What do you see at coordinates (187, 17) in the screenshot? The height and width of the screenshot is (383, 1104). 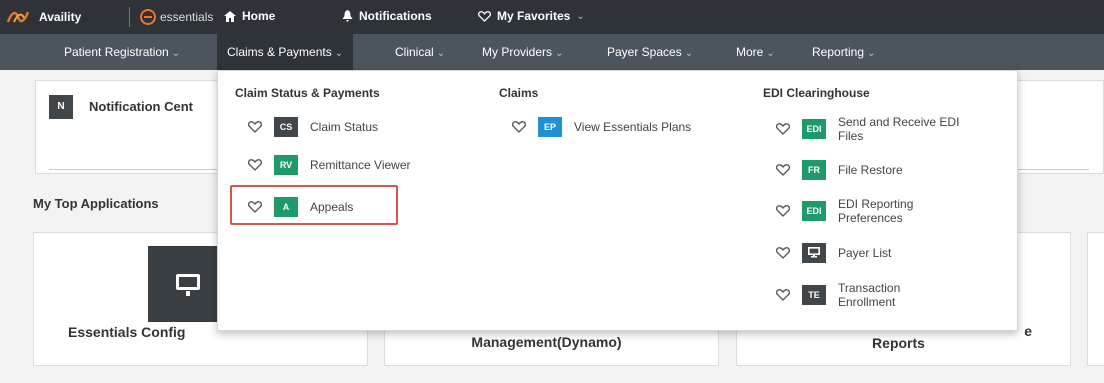 I see `essentials-label: essentials` at bounding box center [187, 17].